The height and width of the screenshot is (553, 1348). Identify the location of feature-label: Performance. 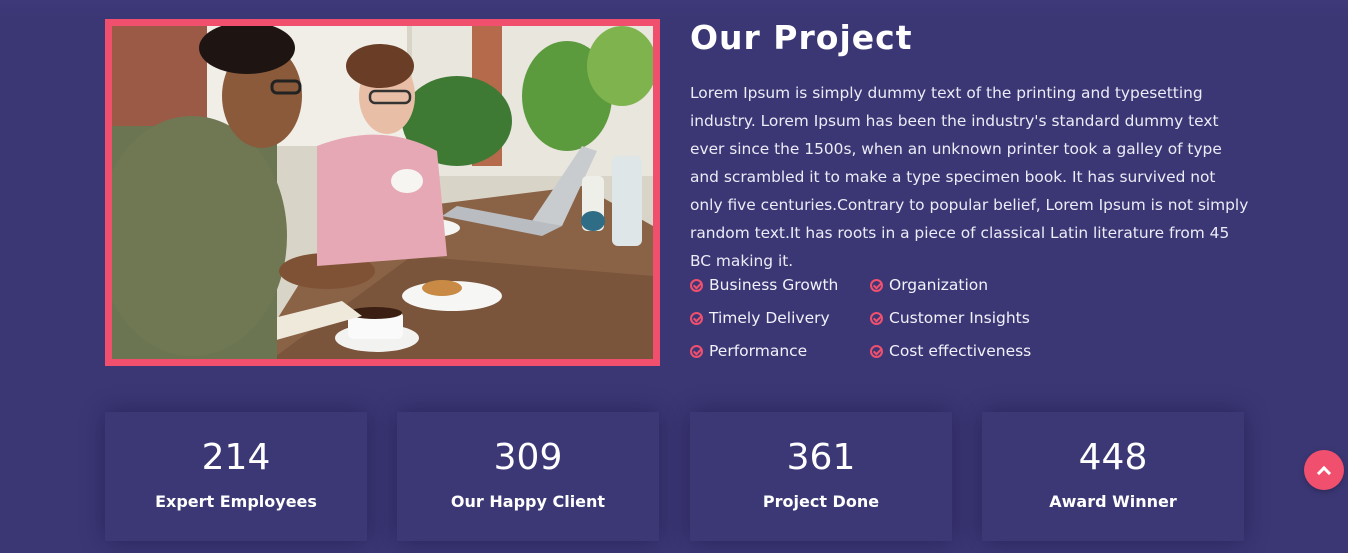
(758, 351).